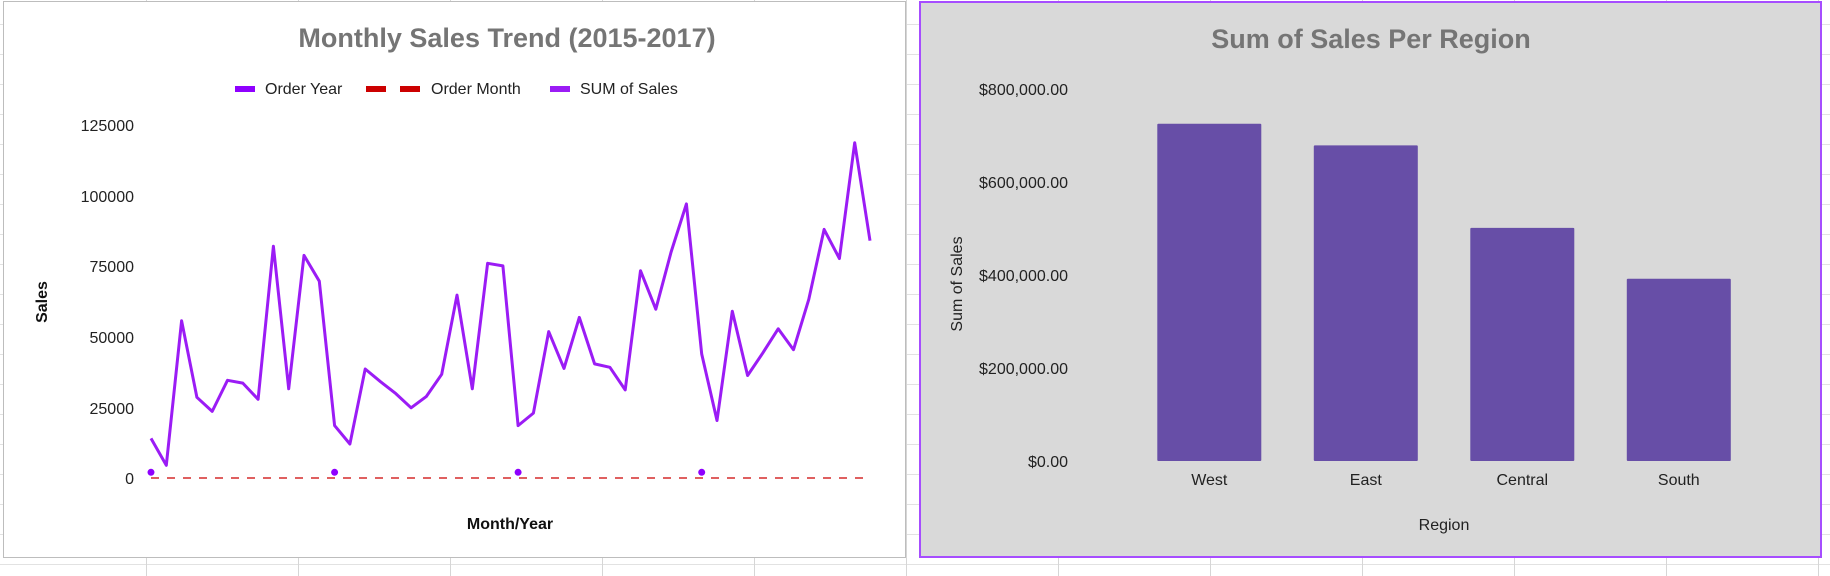 The width and height of the screenshot is (1830, 576). What do you see at coordinates (1023, 183) in the screenshot?
I see `y-tick-label: $600,000.00` at bounding box center [1023, 183].